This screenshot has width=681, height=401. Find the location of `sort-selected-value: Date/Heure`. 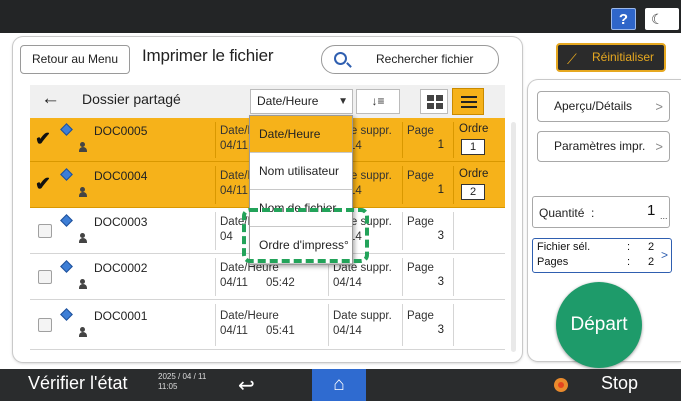

sort-selected-value: Date/Heure is located at coordinates (288, 101).